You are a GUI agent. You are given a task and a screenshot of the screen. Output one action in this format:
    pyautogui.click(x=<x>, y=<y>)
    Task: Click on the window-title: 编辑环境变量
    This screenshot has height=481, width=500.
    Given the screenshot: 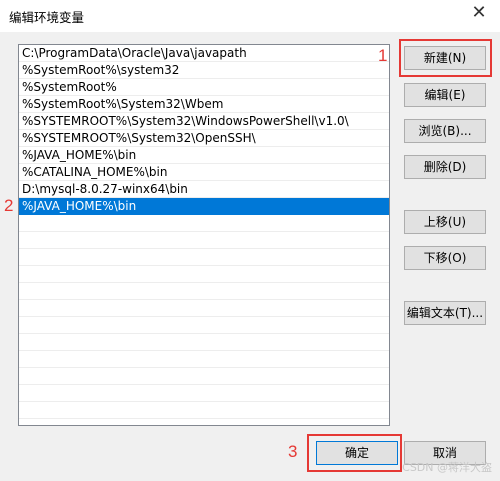 What is the action you would take?
    pyautogui.click(x=47, y=17)
    